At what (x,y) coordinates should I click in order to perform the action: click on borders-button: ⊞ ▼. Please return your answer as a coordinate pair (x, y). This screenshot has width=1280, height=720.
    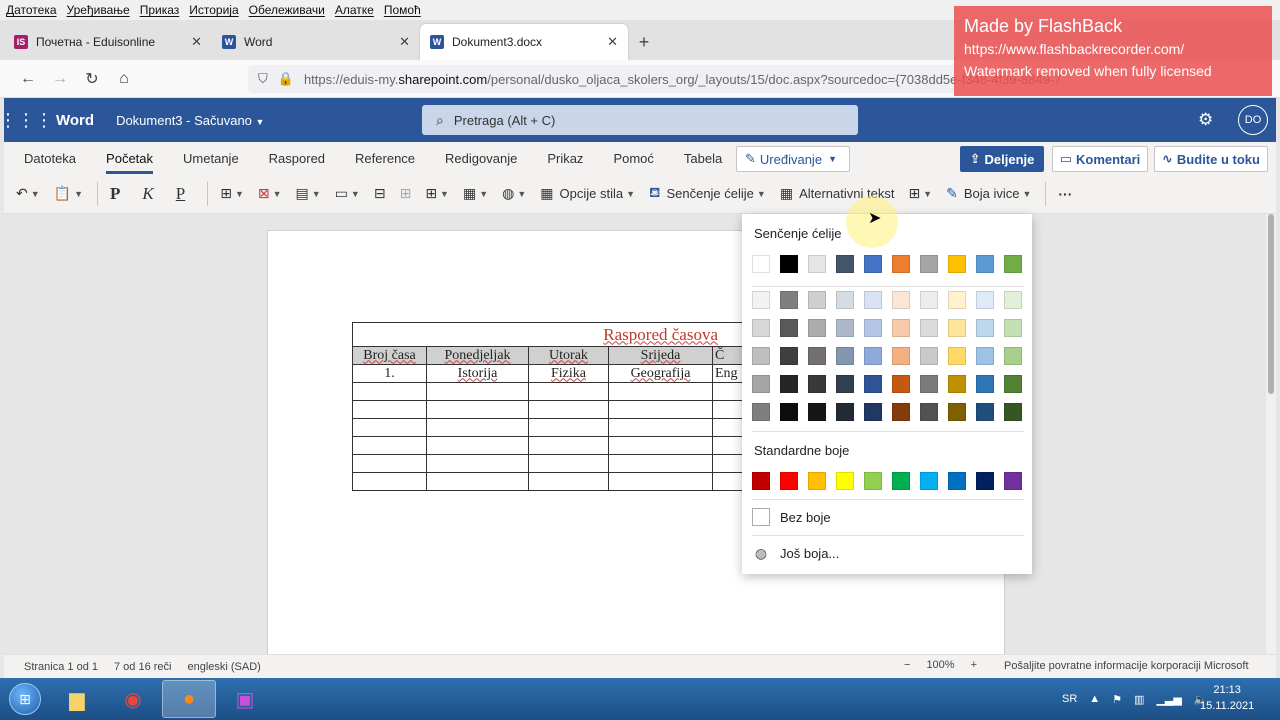
    Looking at the image, I should click on (920, 193).